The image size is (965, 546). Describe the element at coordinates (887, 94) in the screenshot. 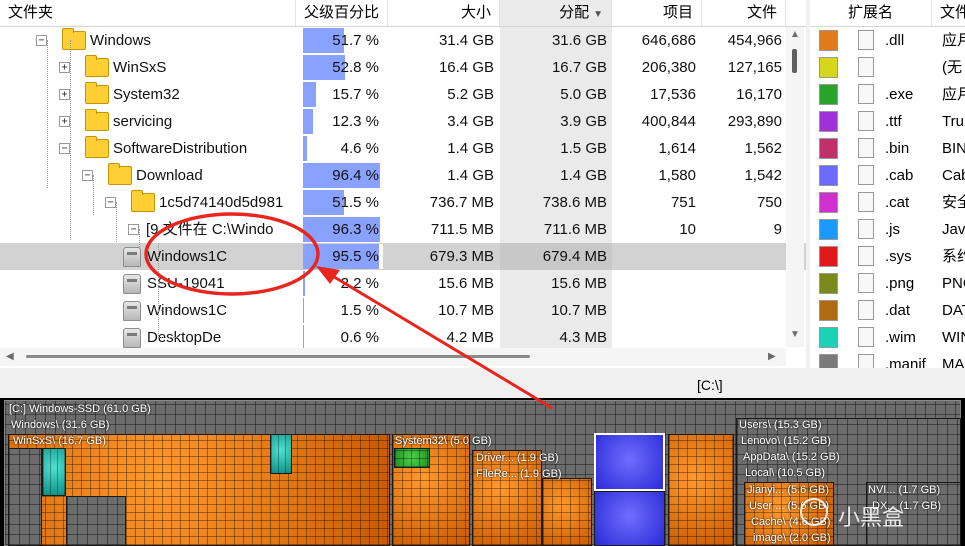

I see `extension-row: .exe 应月` at that location.